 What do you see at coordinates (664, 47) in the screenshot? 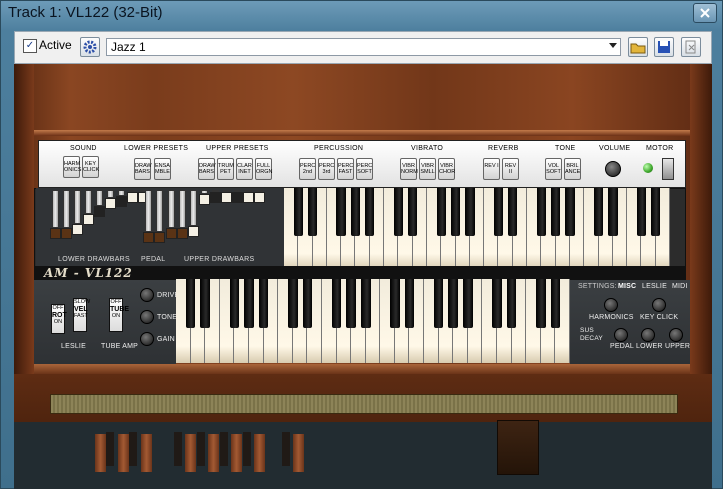
I see `save-preset-button` at bounding box center [664, 47].